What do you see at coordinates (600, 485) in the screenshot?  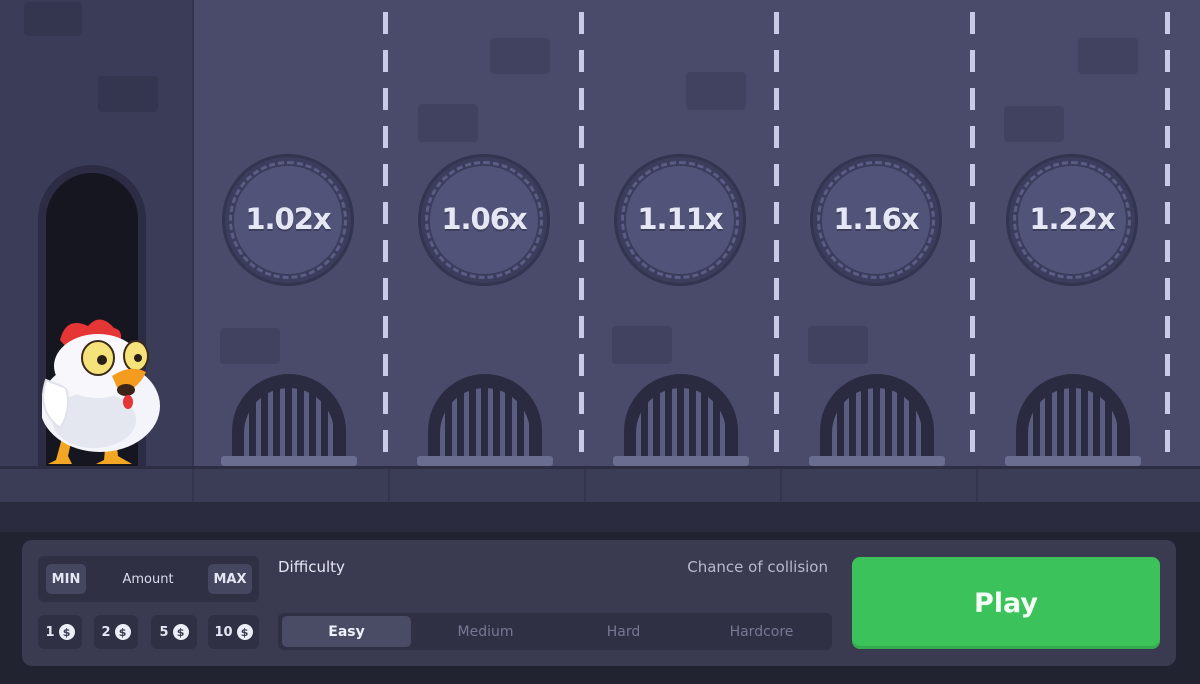 I see `road` at bounding box center [600, 485].